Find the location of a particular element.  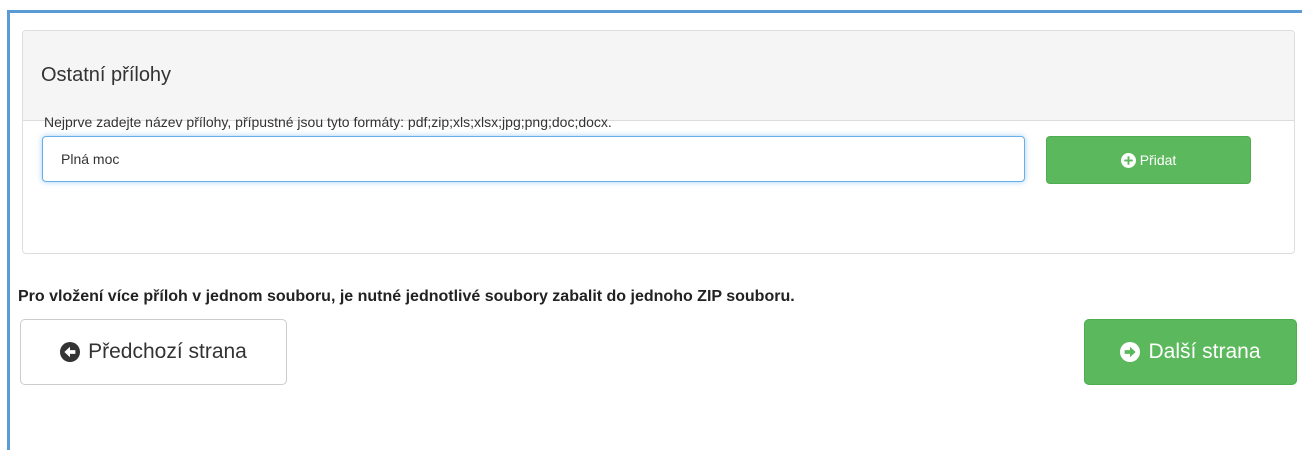

add-attachment-button: Přidat is located at coordinates (1148, 160).